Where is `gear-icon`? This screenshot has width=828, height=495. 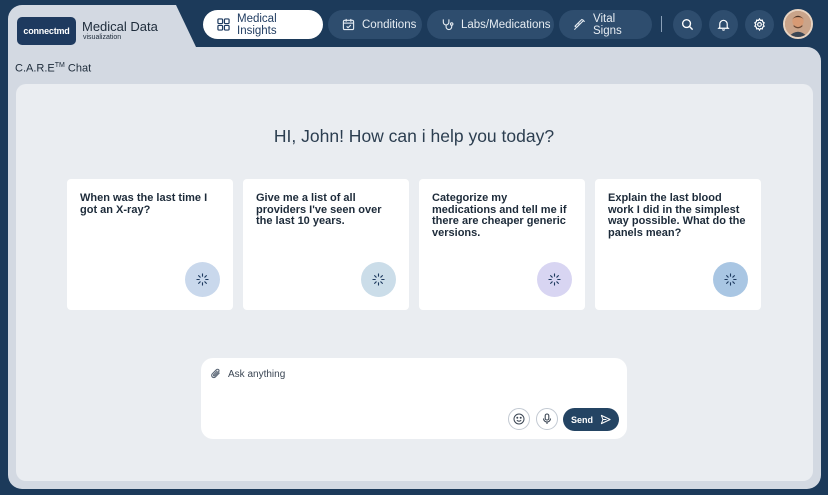
gear-icon is located at coordinates (759, 24).